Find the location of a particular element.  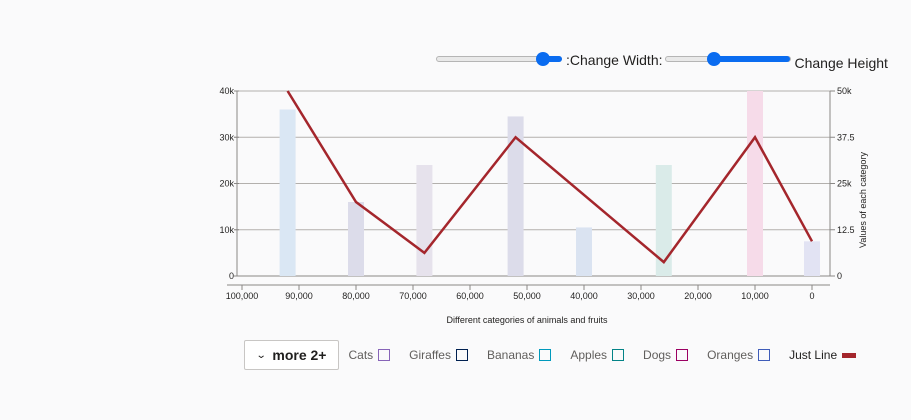

y-axis-right-title: Values of each category is located at coordinates (863, 200).